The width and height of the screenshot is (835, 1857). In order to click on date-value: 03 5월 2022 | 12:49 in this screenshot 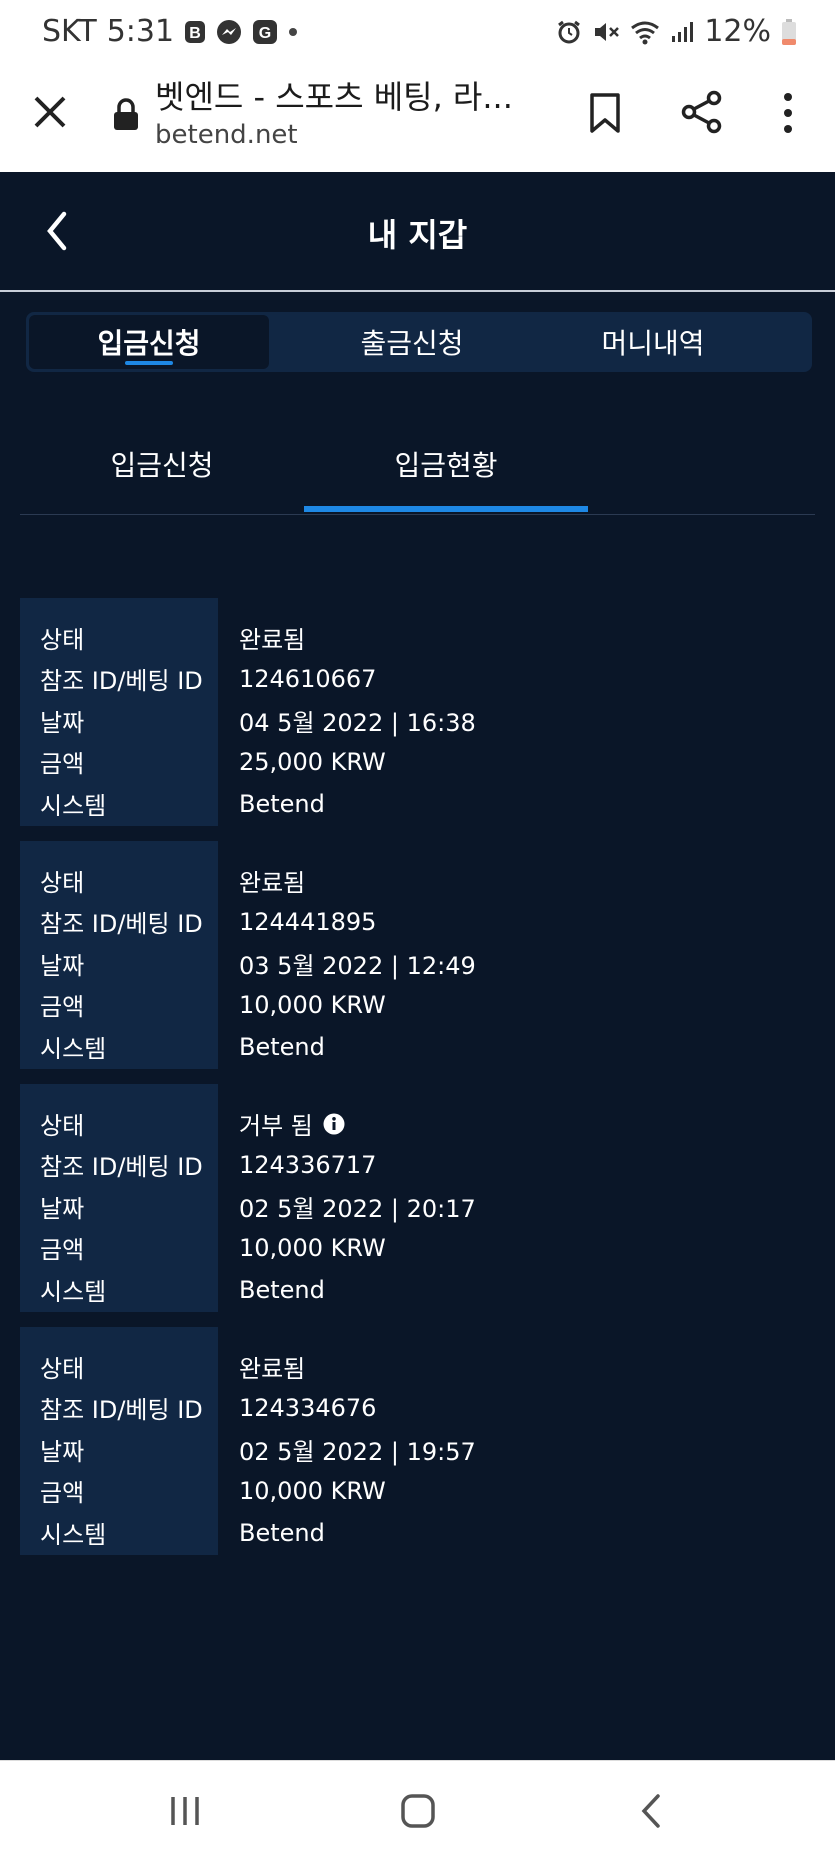, I will do `click(357, 966)`.